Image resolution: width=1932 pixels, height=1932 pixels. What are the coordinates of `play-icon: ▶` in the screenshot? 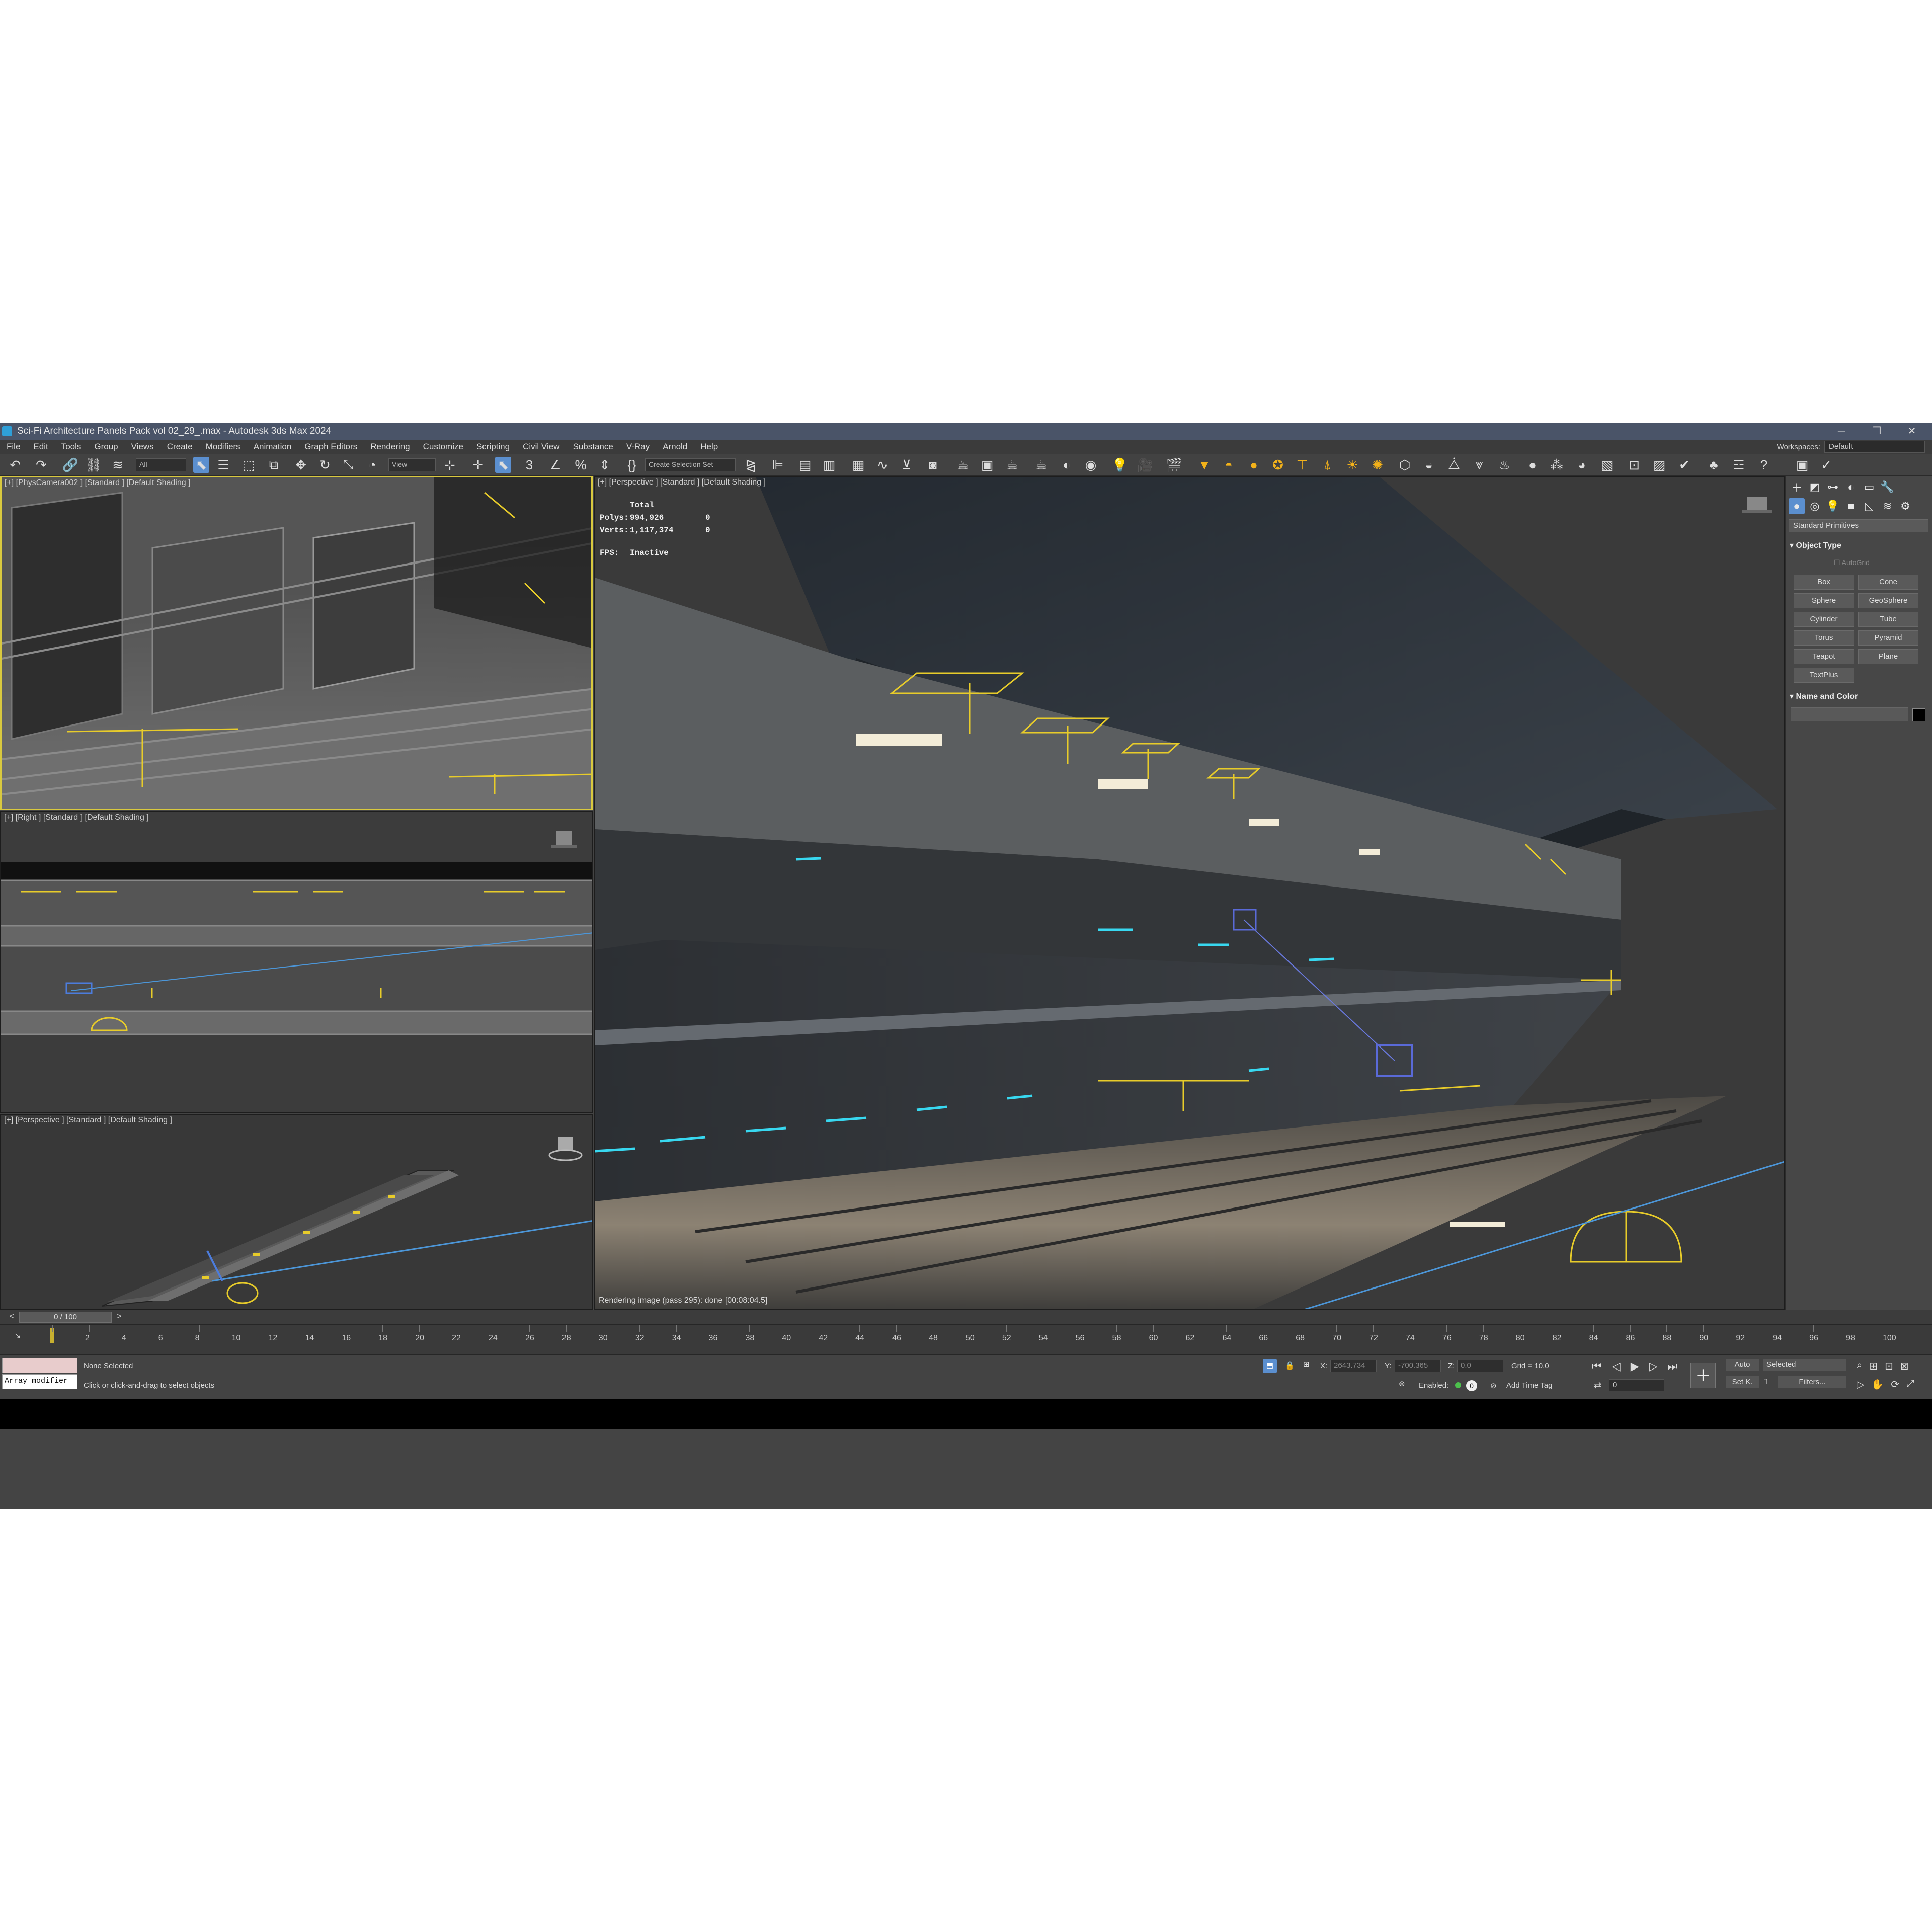 It's located at (1635, 1366).